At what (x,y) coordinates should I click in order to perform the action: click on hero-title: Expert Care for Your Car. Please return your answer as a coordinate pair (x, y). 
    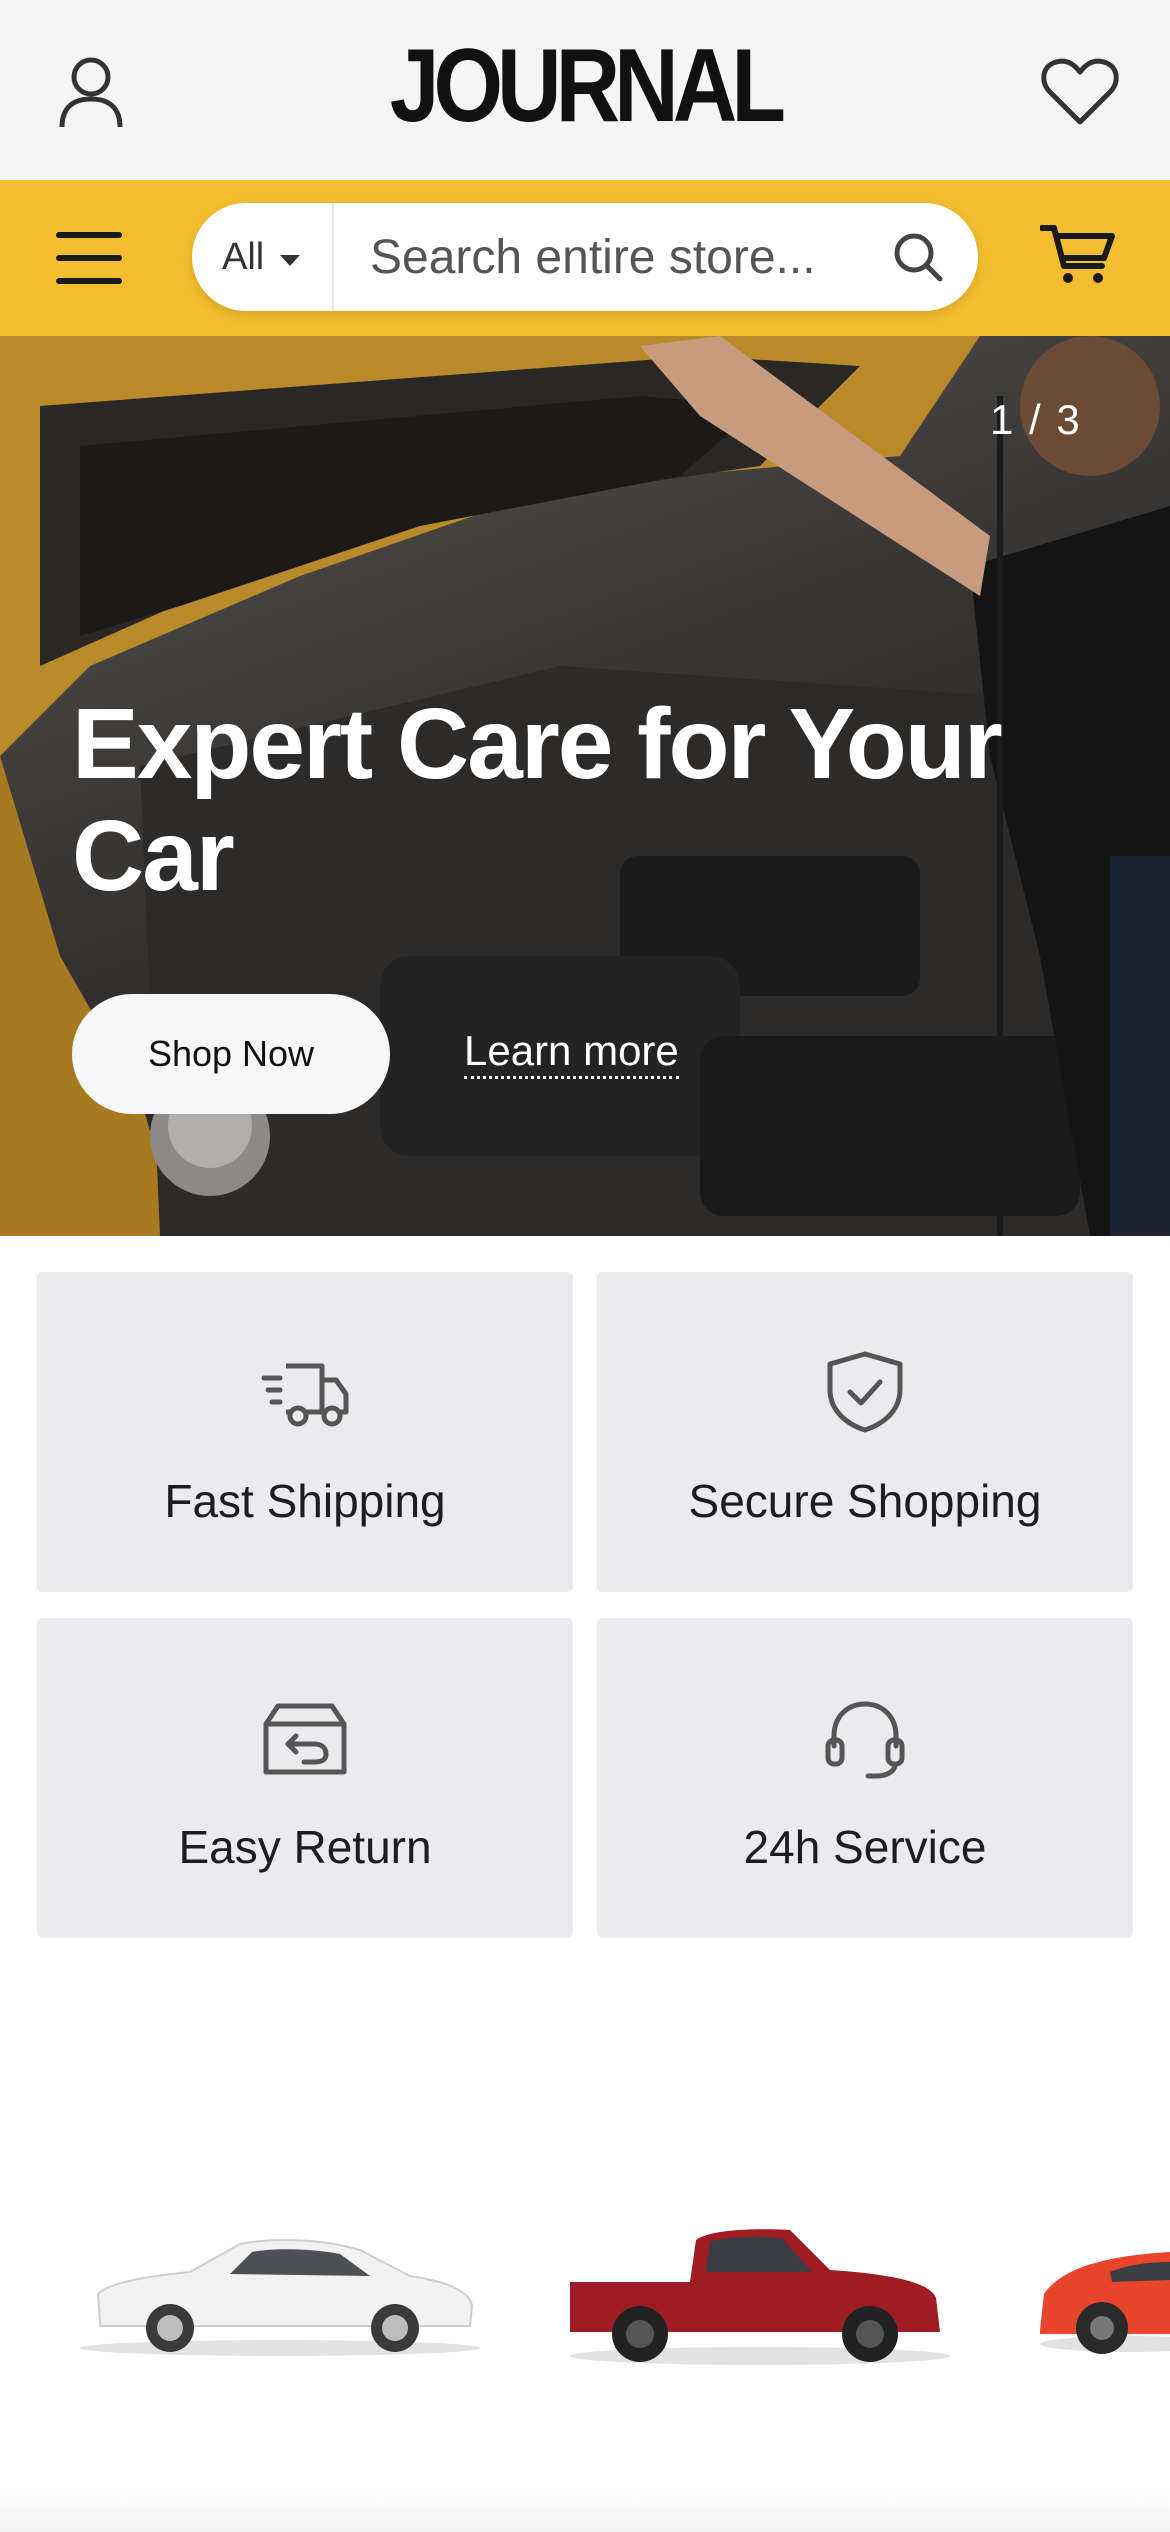
    Looking at the image, I should click on (537, 800).